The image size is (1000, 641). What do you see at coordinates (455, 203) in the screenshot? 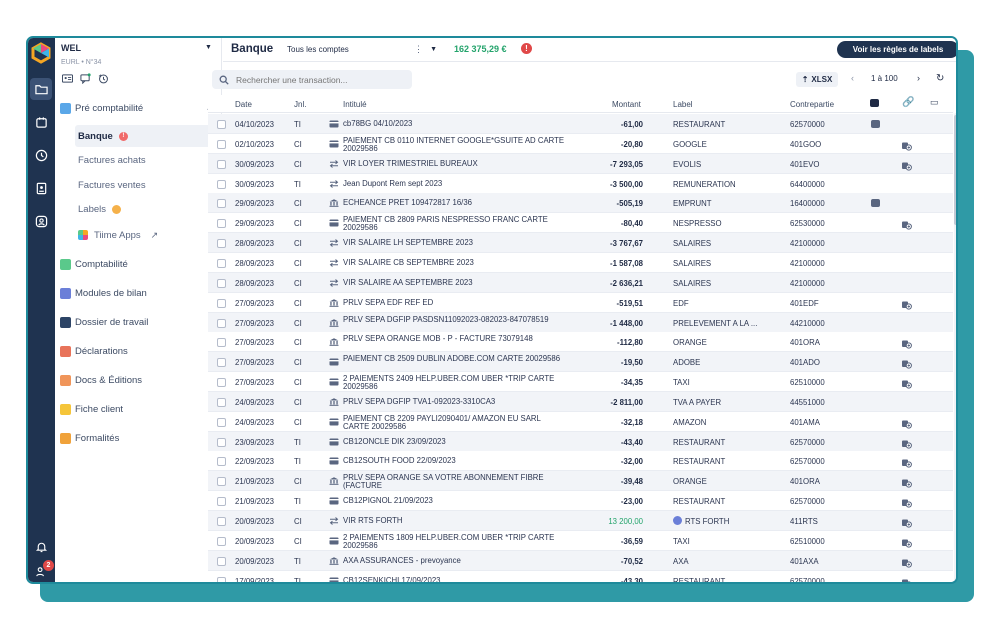
I see `cell-intitule: ECHEANCE PRET 109472817 16/36` at bounding box center [455, 203].